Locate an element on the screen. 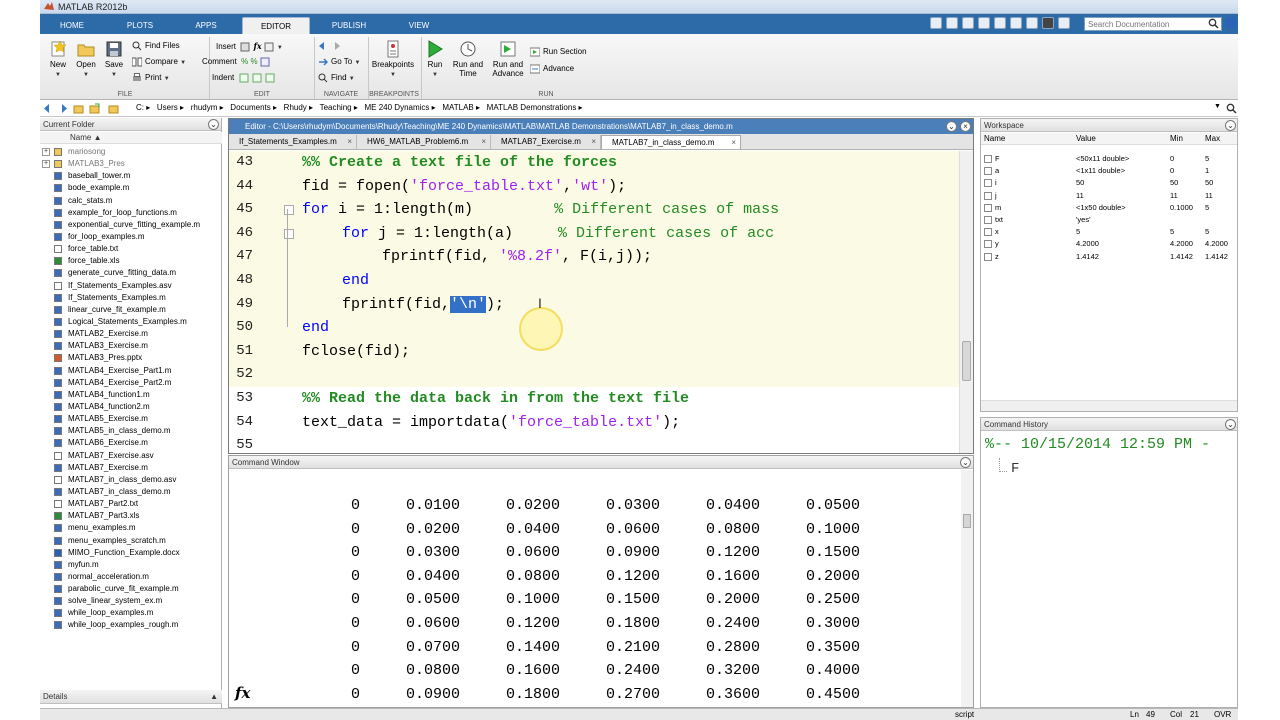  file-item: generate_curve_fitting_data.m is located at coordinates (131, 273).